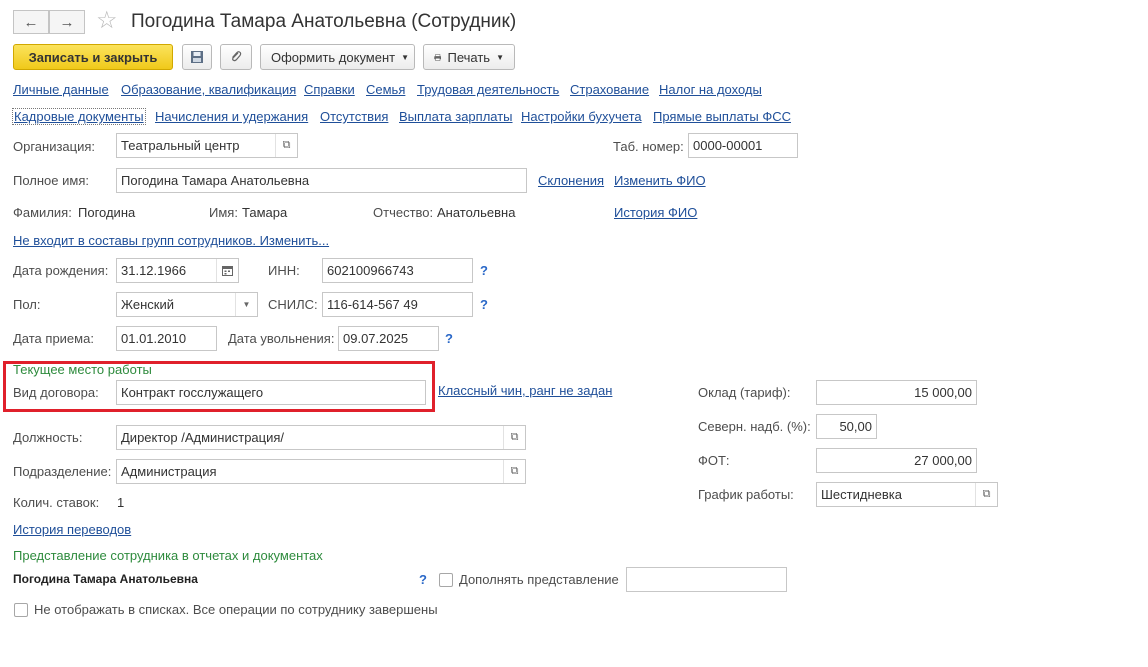 This screenshot has height=667, width=1148. What do you see at coordinates (53, 338) in the screenshot?
I see `hire-date-label: Дата приема:` at bounding box center [53, 338].